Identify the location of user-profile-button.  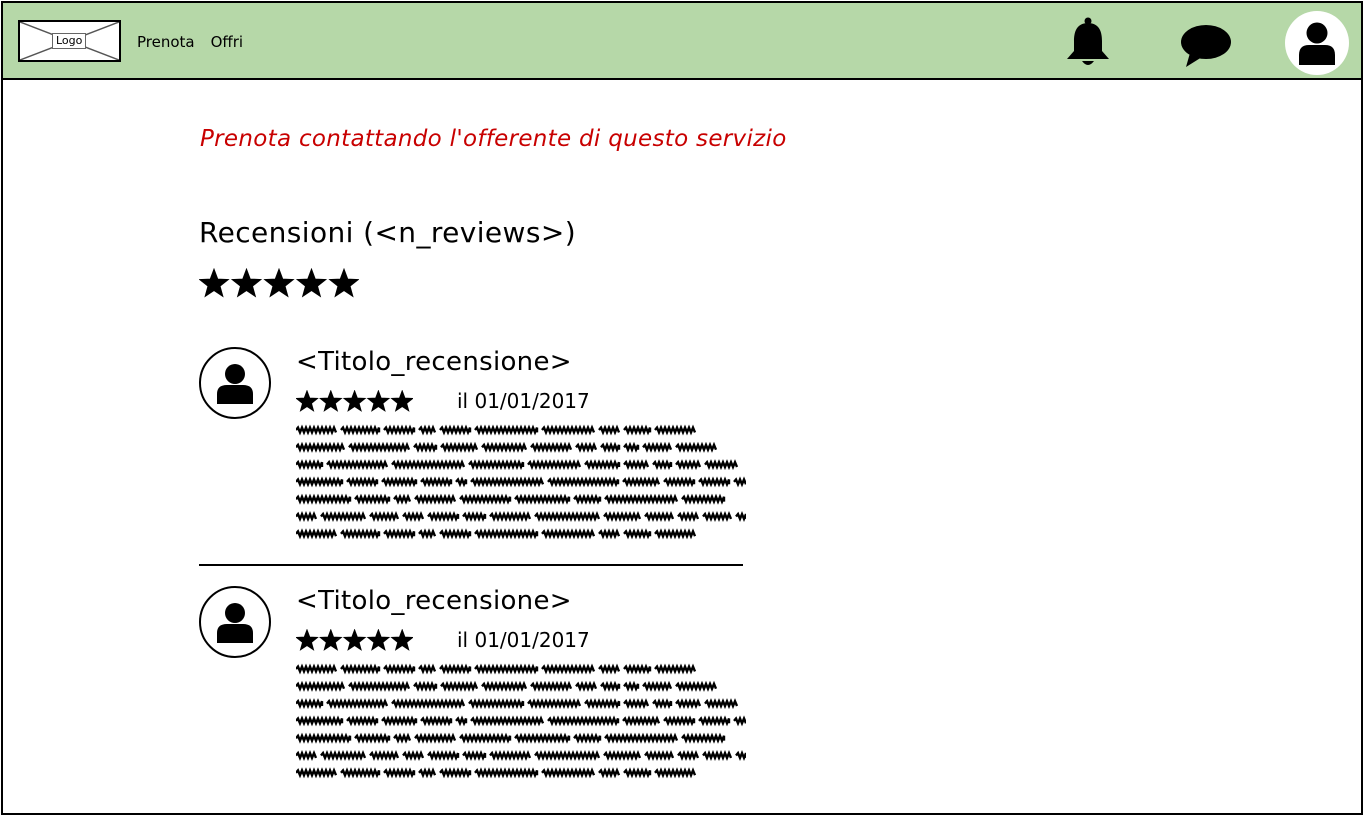
(1317, 43).